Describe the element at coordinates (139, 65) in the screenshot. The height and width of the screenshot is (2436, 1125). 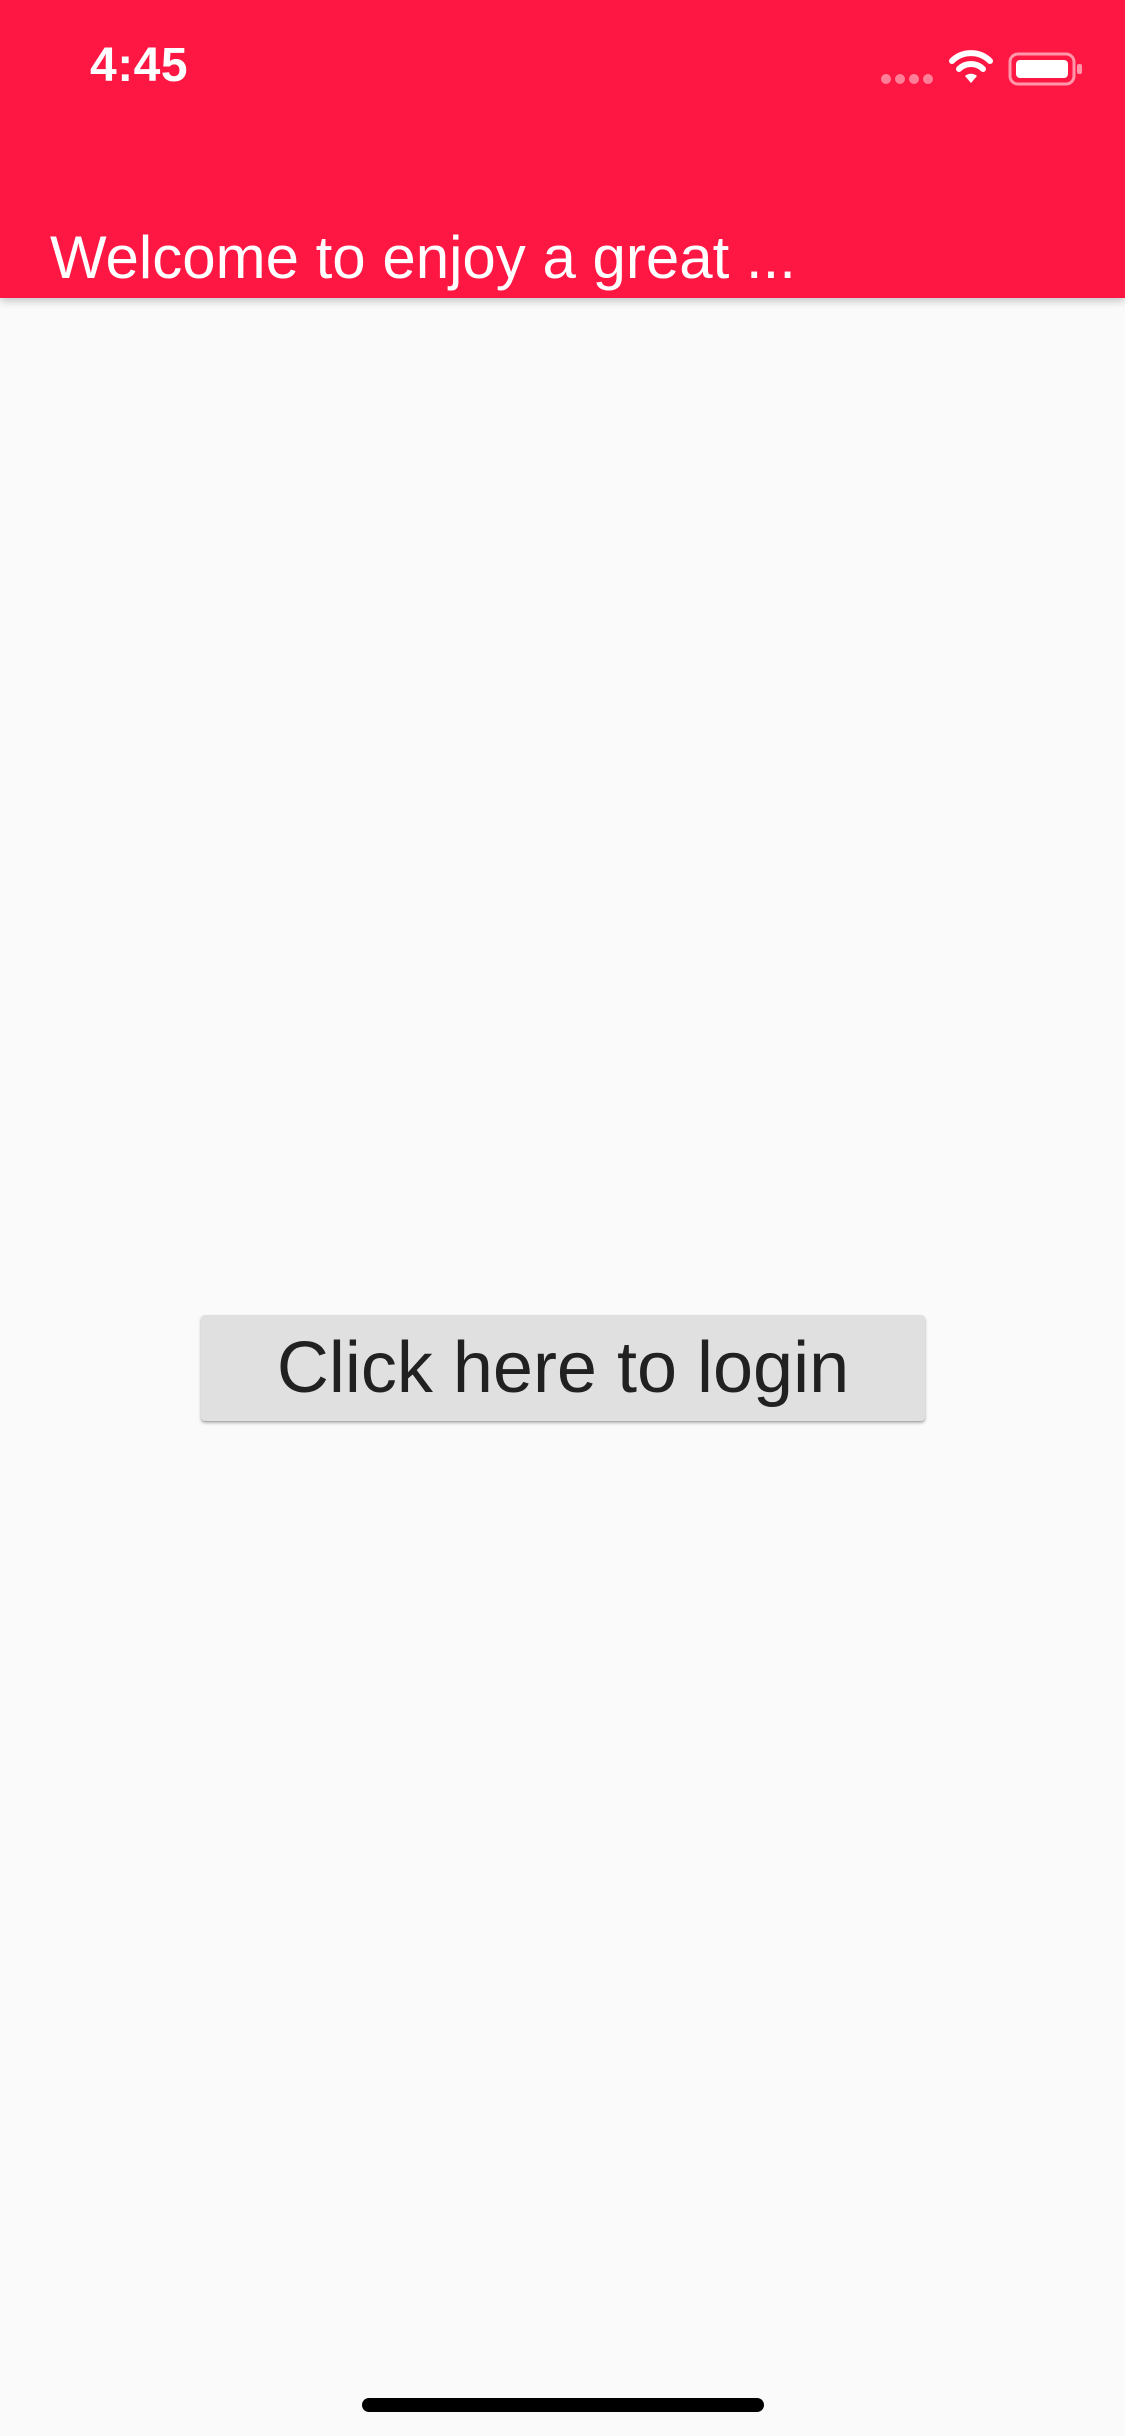
I see `status-time: 4:45` at that location.